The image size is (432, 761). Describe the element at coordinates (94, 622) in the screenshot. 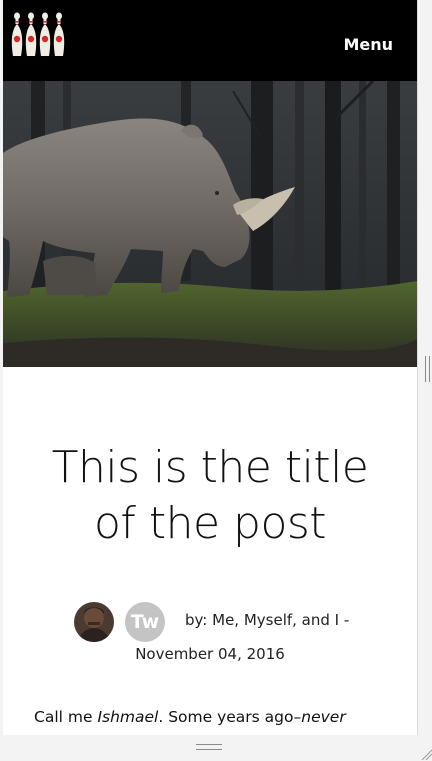

I see `author-avatar` at that location.